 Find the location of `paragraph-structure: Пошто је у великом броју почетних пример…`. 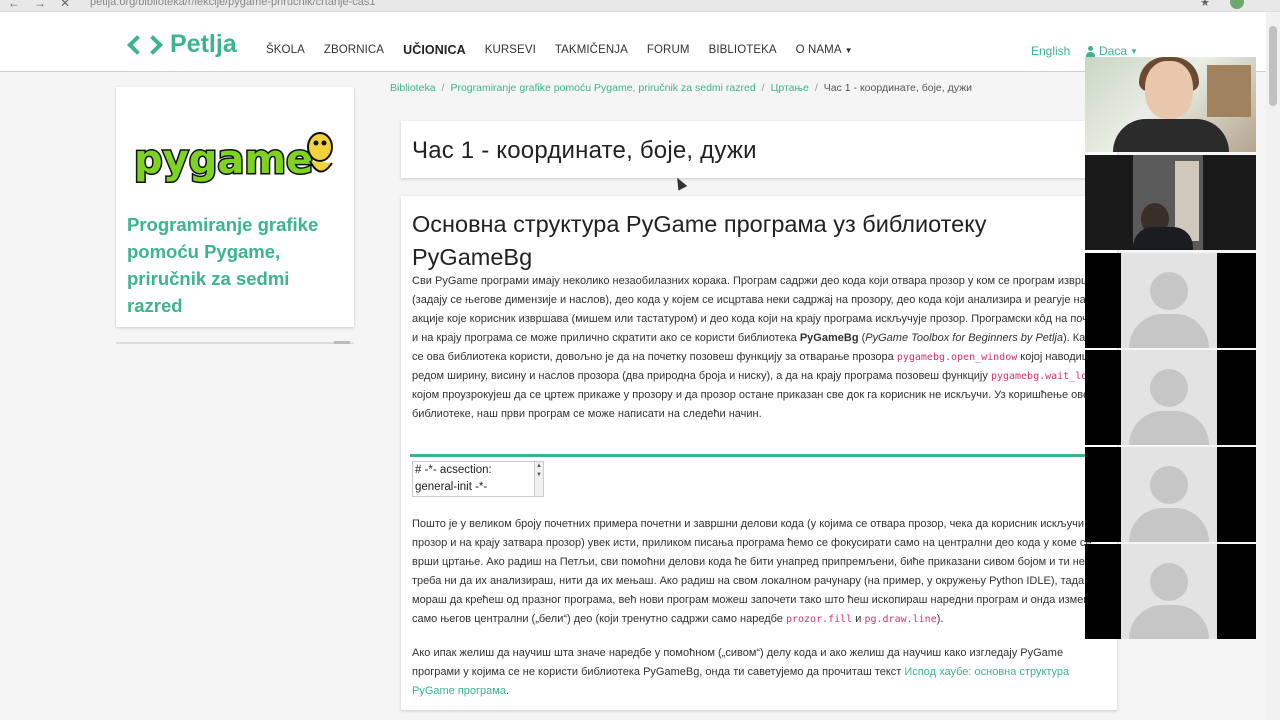

paragraph-structure: Пошто је у великом броју почетних пример… is located at coordinates (758, 571).